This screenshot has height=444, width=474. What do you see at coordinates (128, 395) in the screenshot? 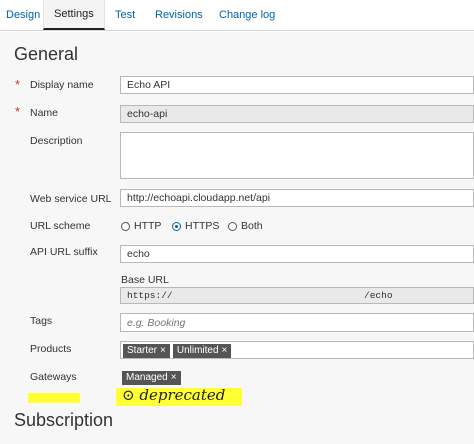
I see `annotation-mark-icon: ⊙` at bounding box center [128, 395].